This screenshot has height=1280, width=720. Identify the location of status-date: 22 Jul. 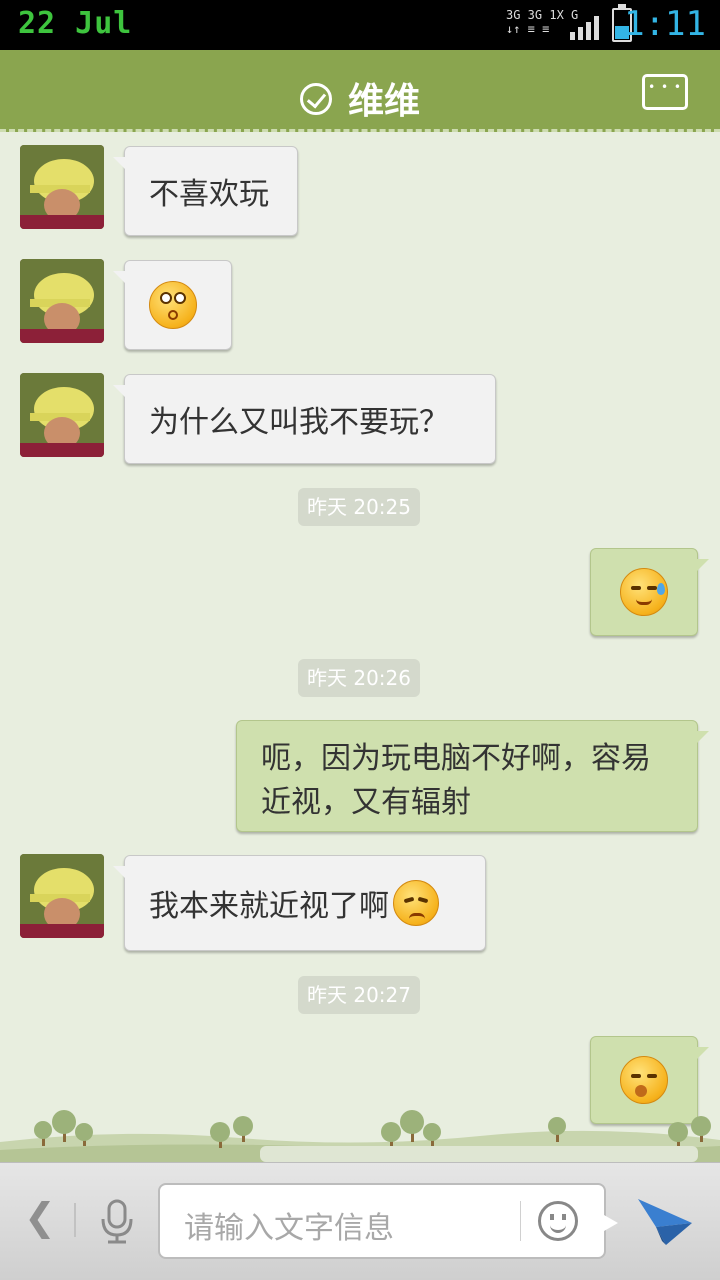
(75, 23).